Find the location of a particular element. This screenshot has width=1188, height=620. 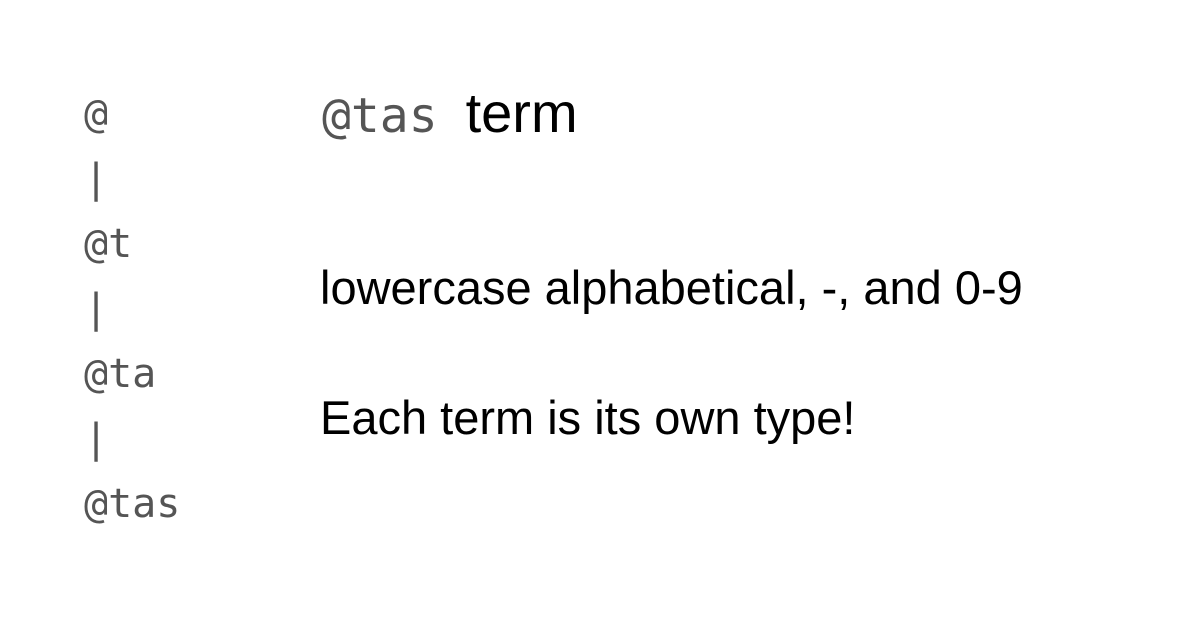

atom-build-sequence: @ | @t | @ta | @tas is located at coordinates (132, 309).